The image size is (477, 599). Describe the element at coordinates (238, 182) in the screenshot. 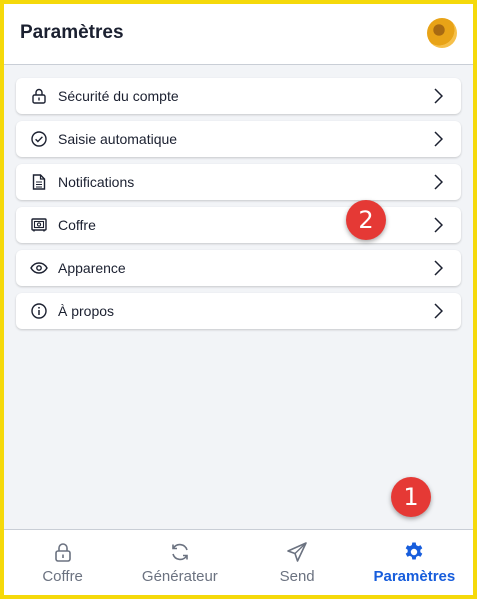

I see `menu-item-notifications: Notifications` at that location.